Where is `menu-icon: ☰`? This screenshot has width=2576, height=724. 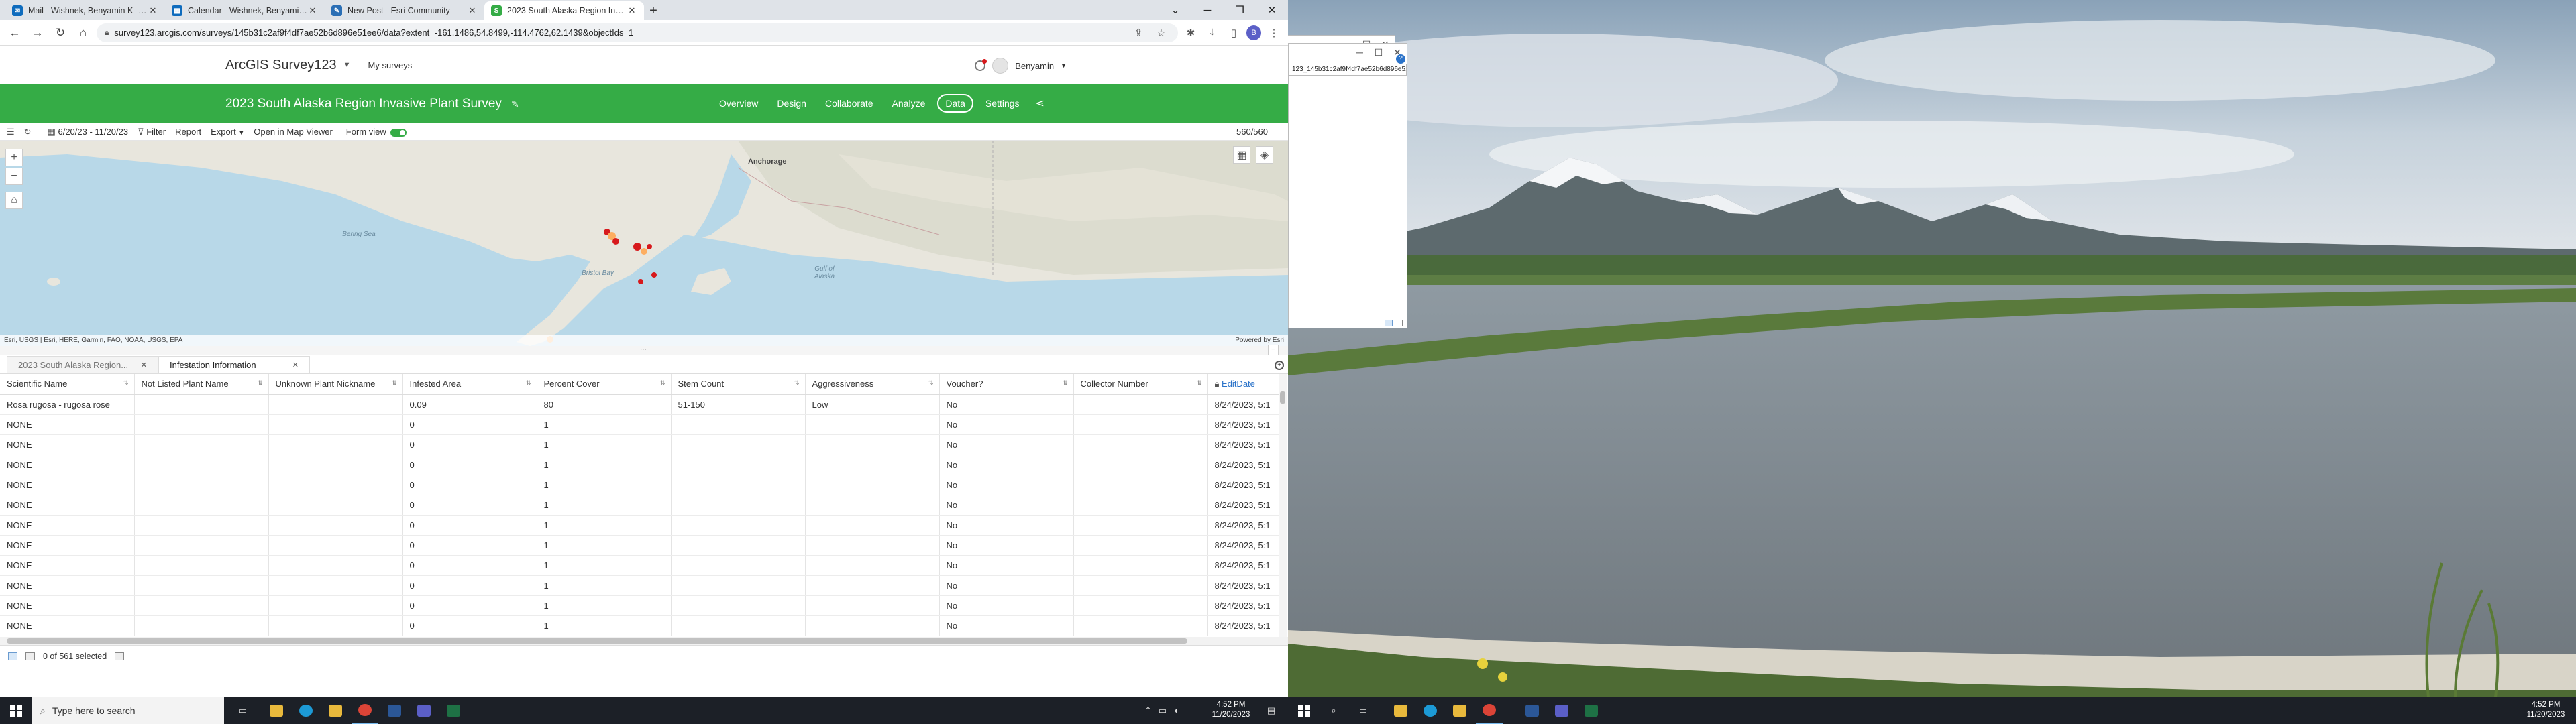 menu-icon: ☰ is located at coordinates (11, 132).